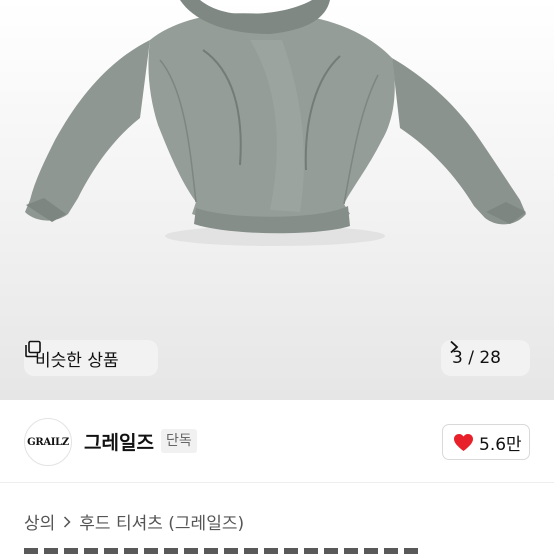 The width and height of the screenshot is (554, 554). I want to click on breadcrumb-subcategory: 후드 티셔츠 (그레일즈), so click(161, 521).